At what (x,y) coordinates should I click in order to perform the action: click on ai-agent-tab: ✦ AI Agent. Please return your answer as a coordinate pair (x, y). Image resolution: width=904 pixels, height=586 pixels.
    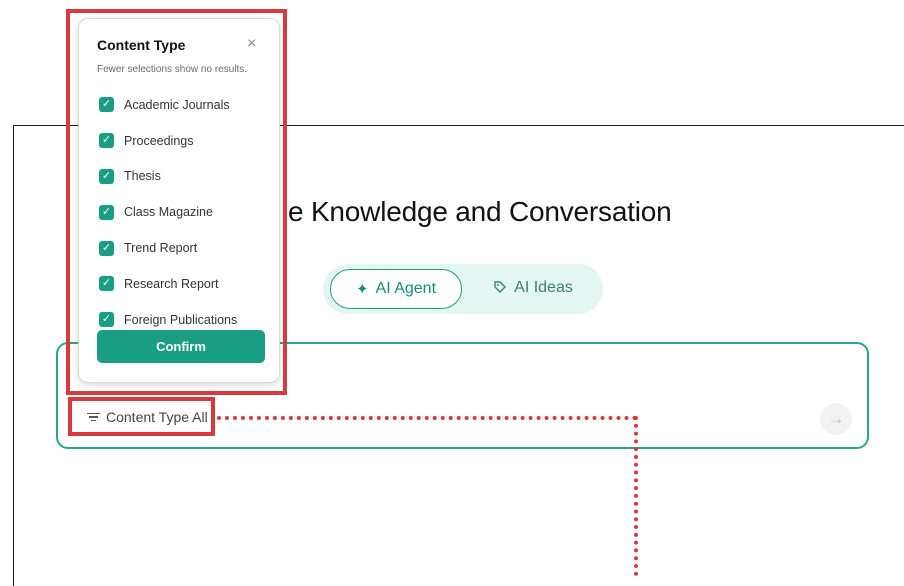
    Looking at the image, I should click on (396, 289).